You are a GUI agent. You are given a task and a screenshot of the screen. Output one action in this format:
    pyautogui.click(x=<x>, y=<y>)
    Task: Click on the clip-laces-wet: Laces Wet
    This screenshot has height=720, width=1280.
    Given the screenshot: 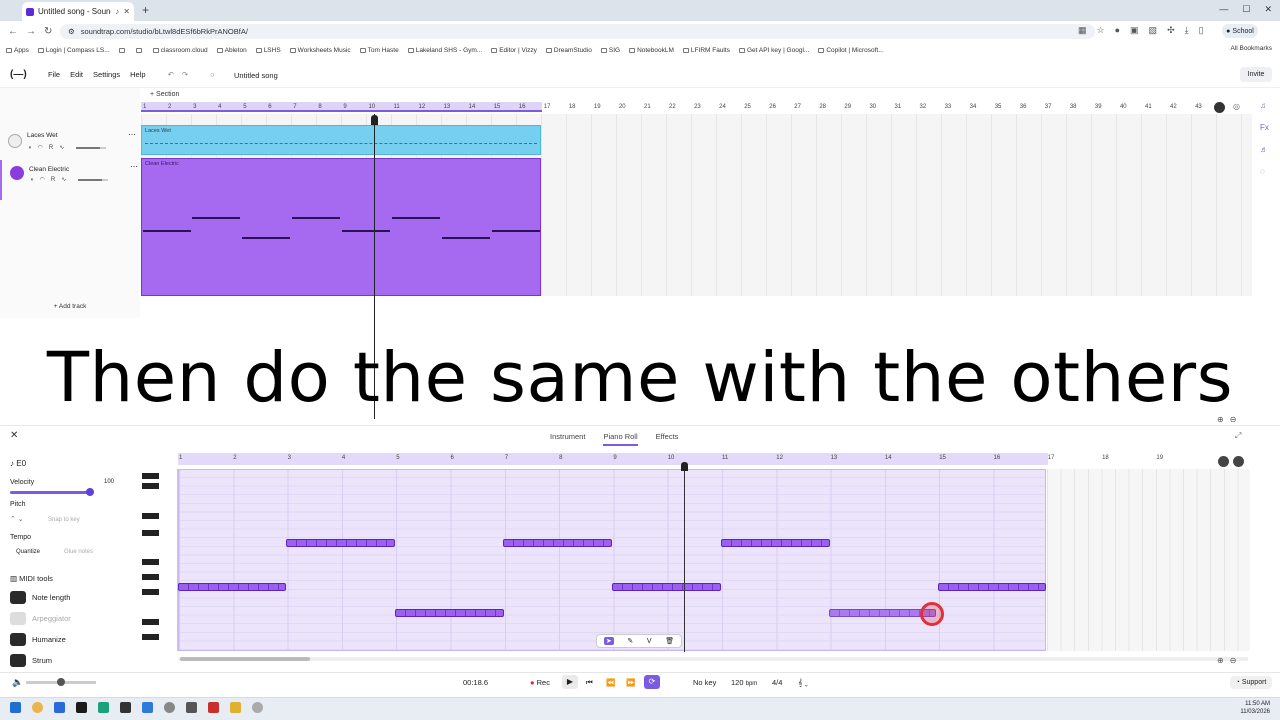 What is the action you would take?
    pyautogui.click(x=341, y=140)
    